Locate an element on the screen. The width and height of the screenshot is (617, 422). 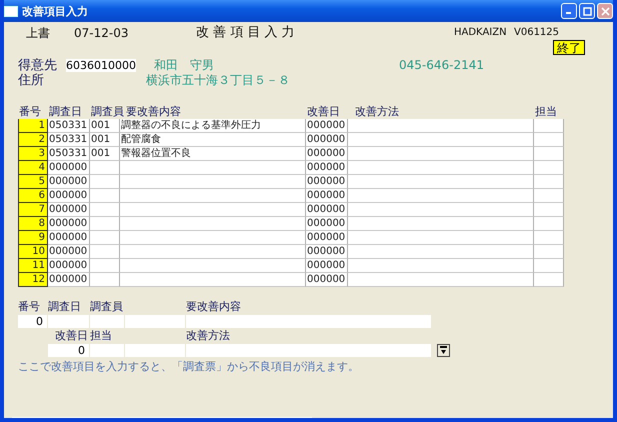
table-cell: 12 is located at coordinates (33, 280).